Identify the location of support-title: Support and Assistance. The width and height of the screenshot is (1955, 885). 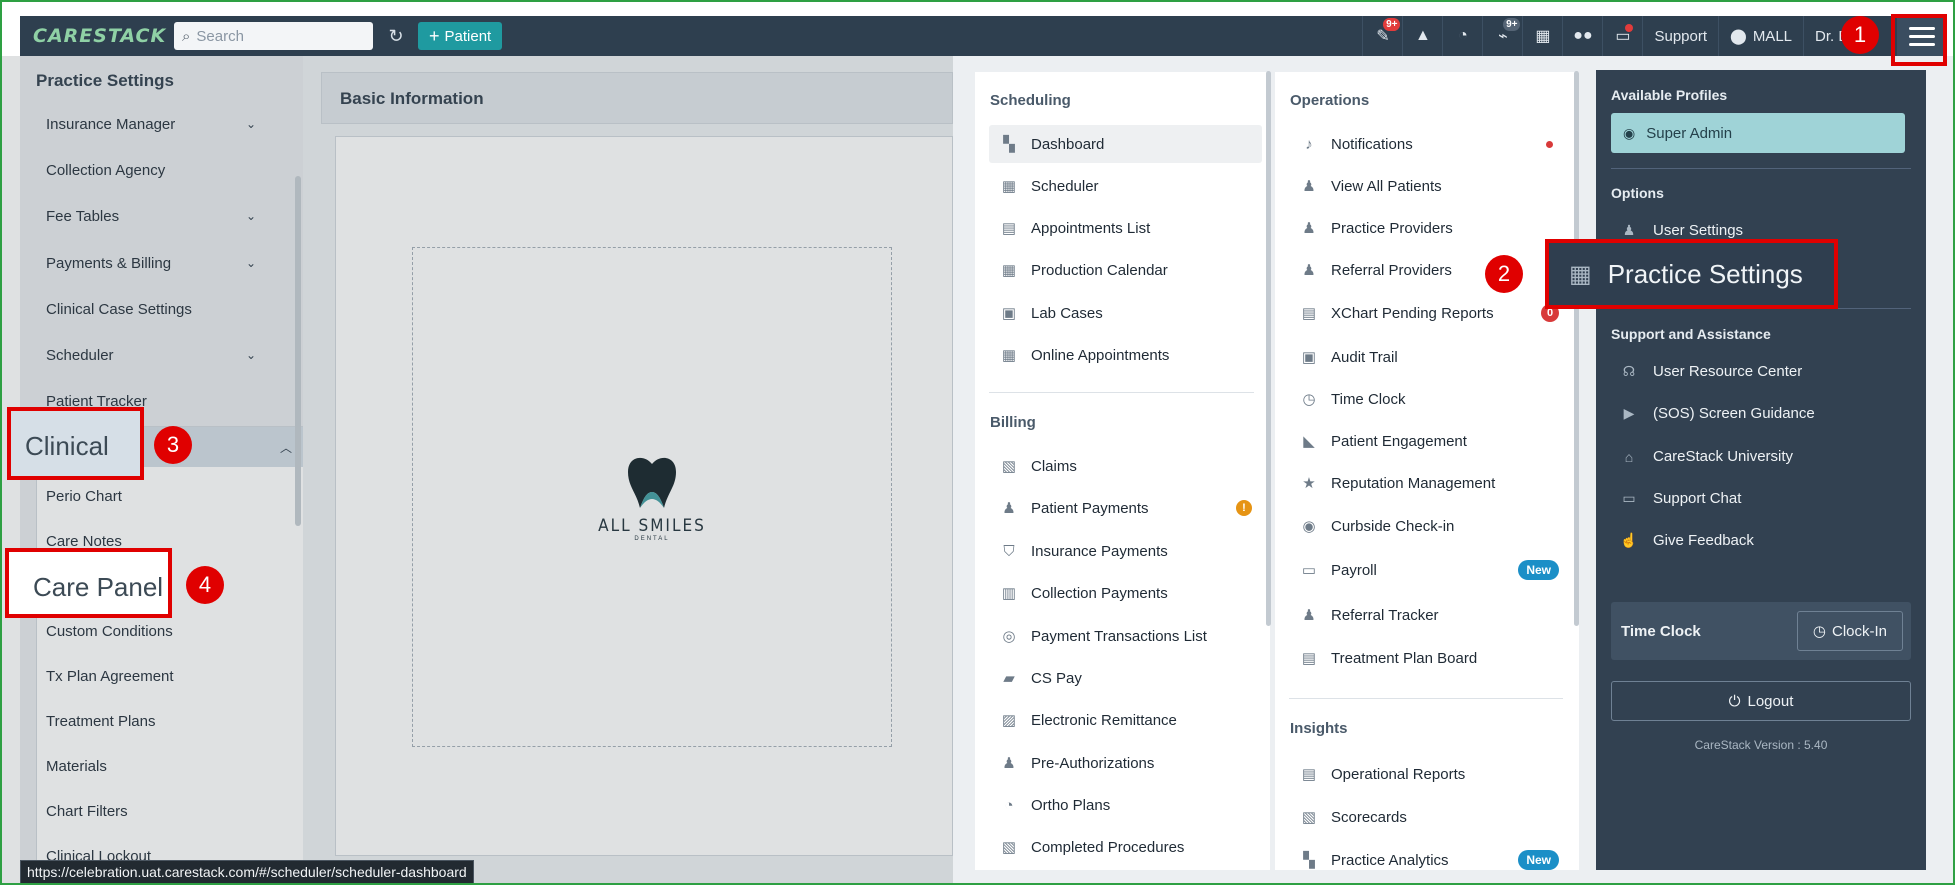
(1691, 334).